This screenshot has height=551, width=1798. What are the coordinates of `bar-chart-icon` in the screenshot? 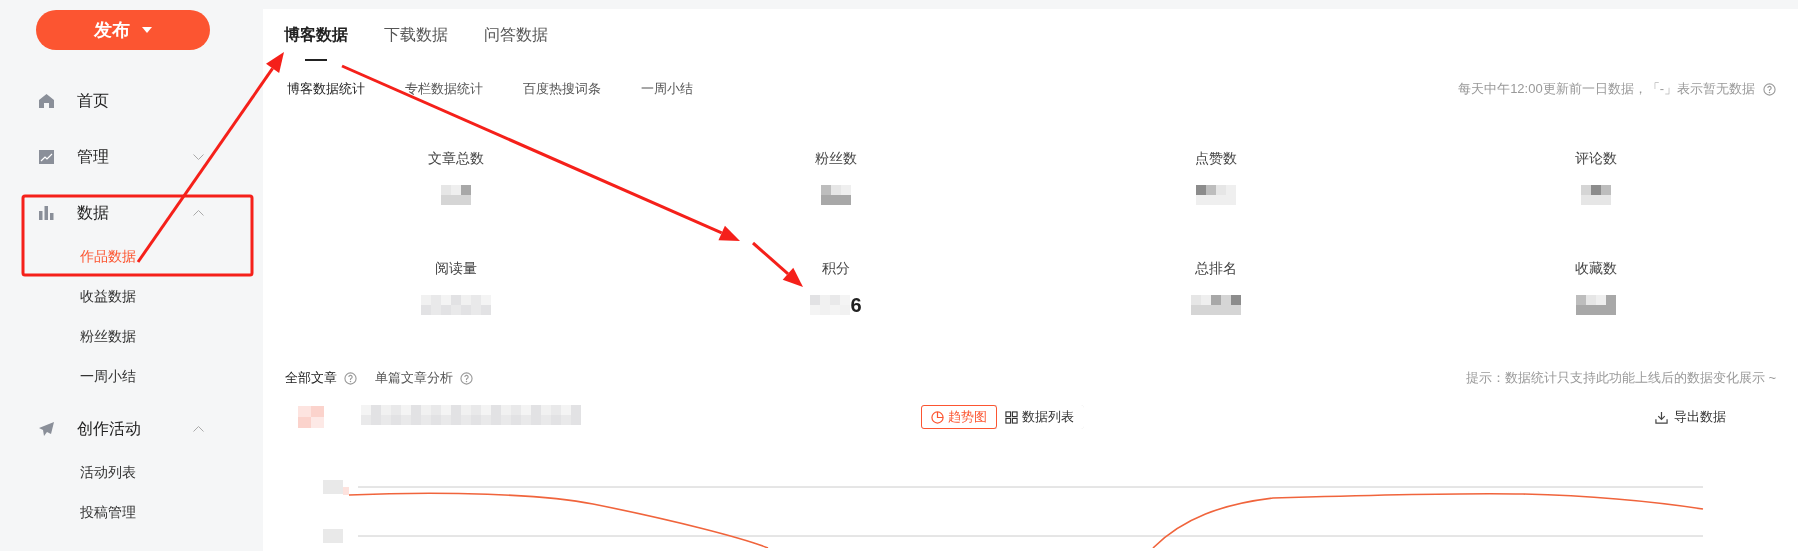 It's located at (46, 213).